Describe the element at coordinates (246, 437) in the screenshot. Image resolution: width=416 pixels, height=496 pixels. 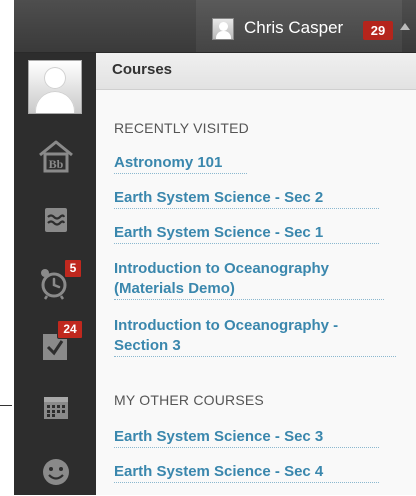
I see `course-link-earth-system-sec-3: Earth System Science - Sec 3` at that location.